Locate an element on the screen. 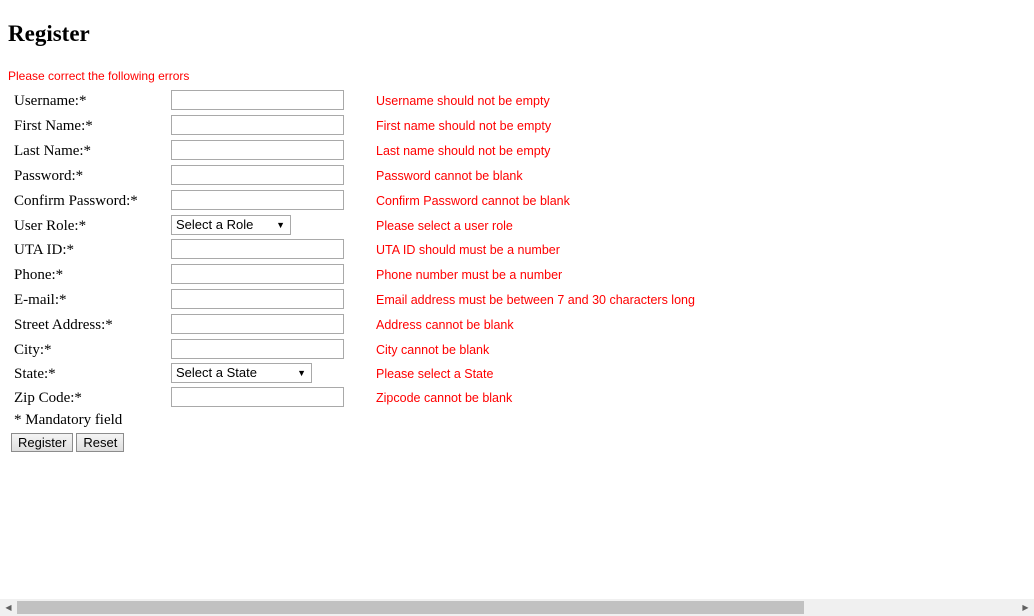 This screenshot has width=1034, height=616. email-label: E-mail:* is located at coordinates (40, 300).